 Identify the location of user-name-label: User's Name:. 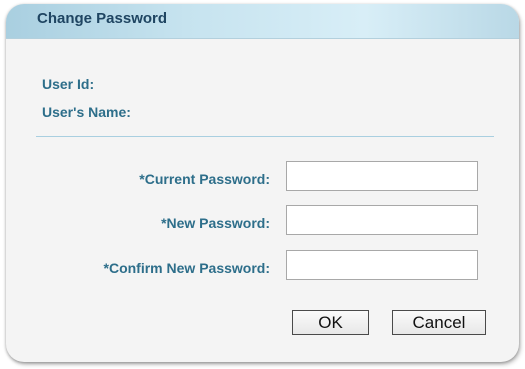
(86, 112).